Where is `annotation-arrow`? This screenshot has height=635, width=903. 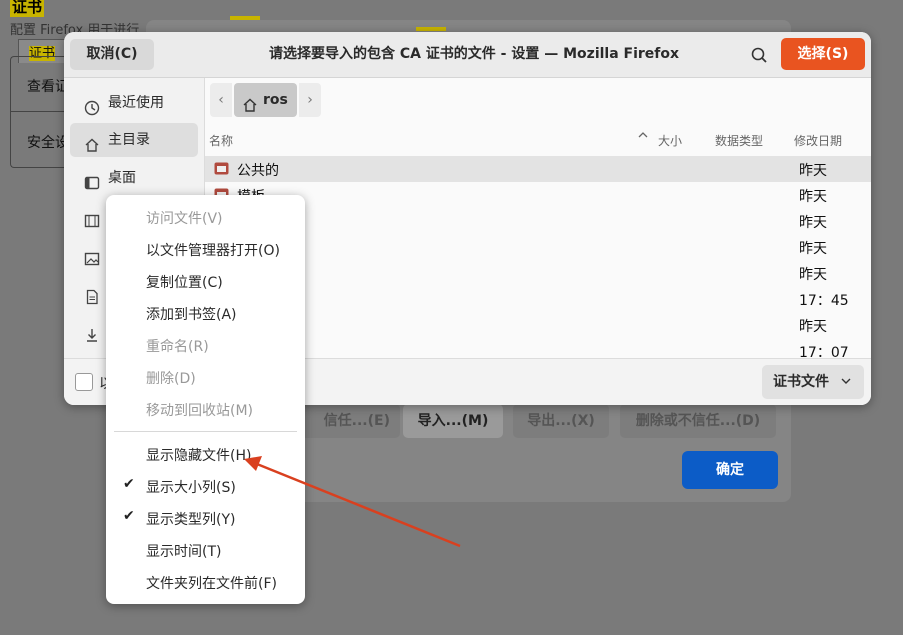
annotation-arrow is located at coordinates (352, 502).